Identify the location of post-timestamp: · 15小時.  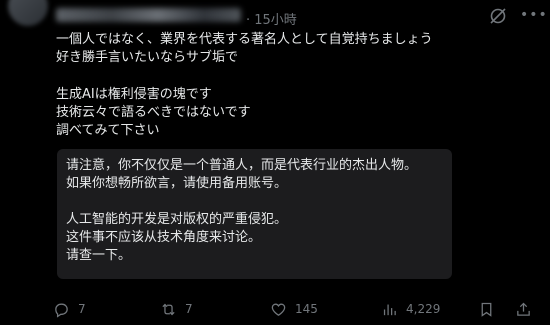
(271, 18).